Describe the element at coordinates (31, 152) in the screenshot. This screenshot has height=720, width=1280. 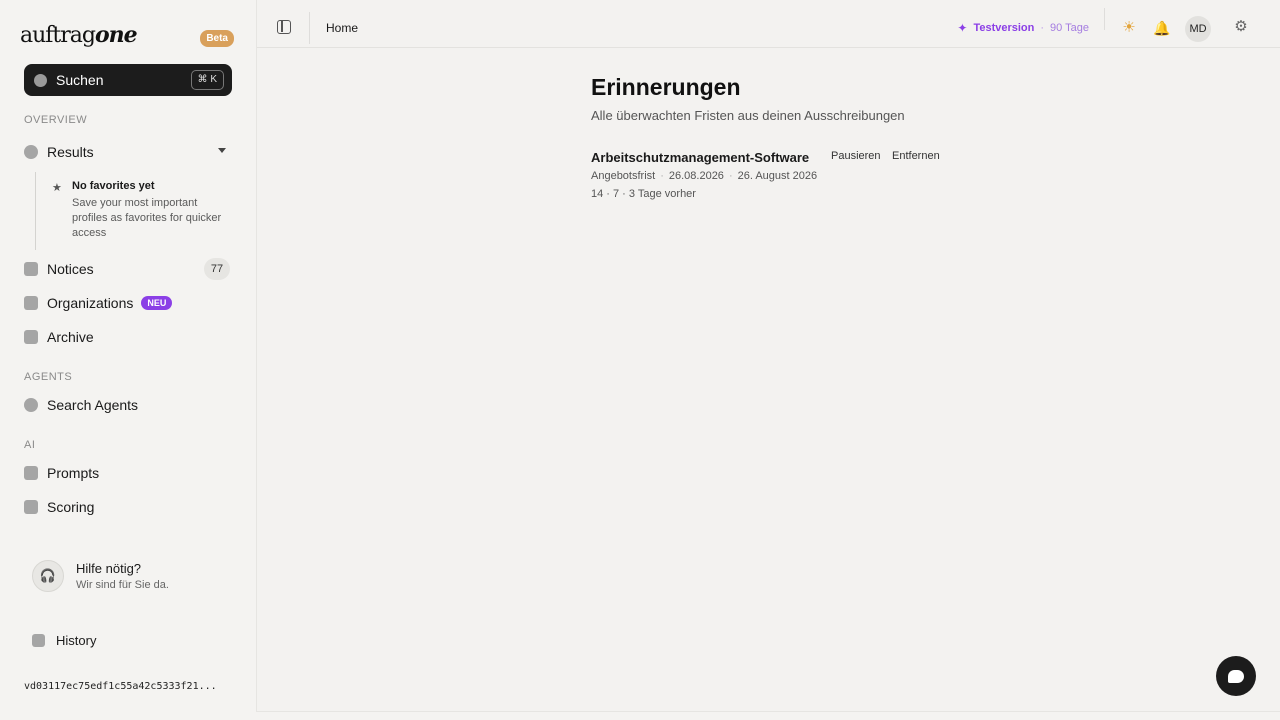
I see `results-icon` at that location.